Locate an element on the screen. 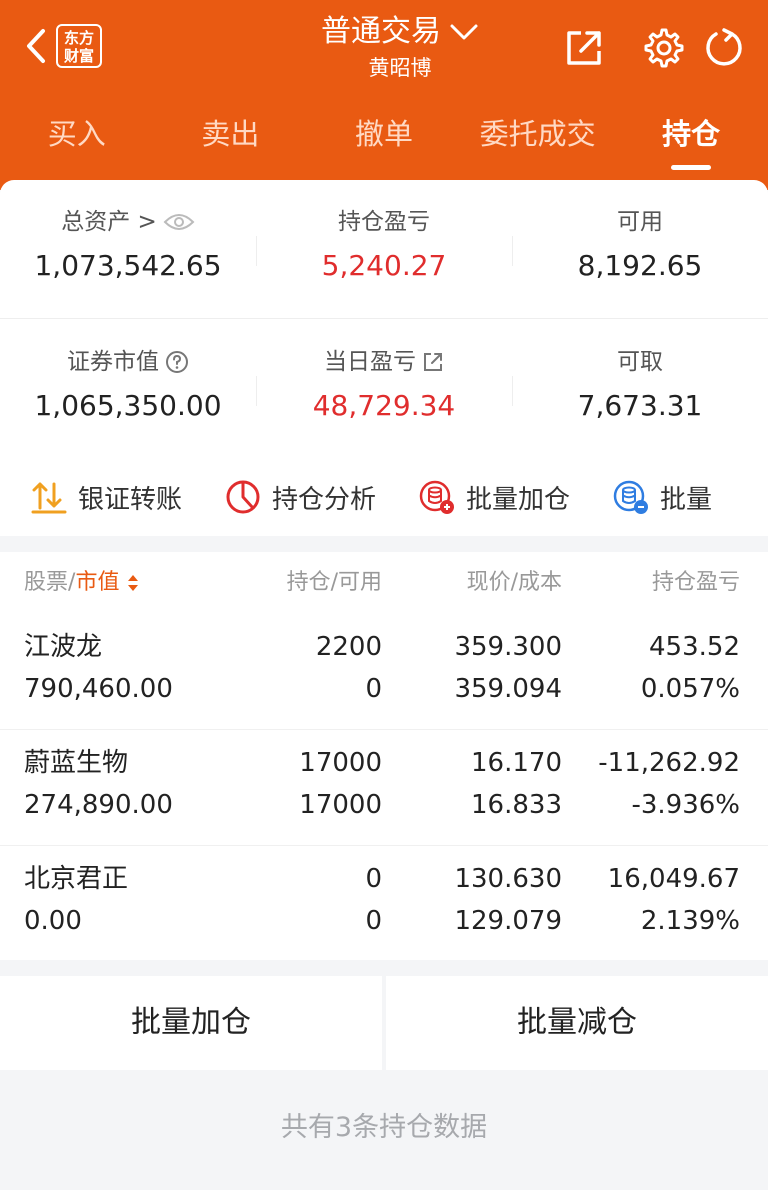  divider is located at coordinates (384, 318).